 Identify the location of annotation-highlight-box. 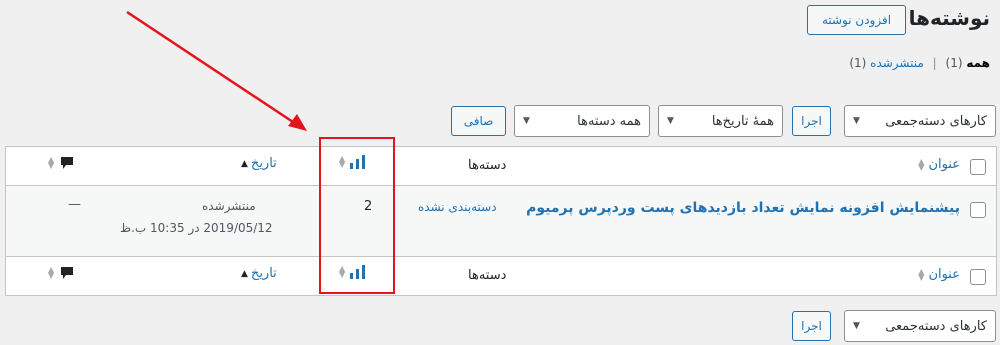
(357, 215).